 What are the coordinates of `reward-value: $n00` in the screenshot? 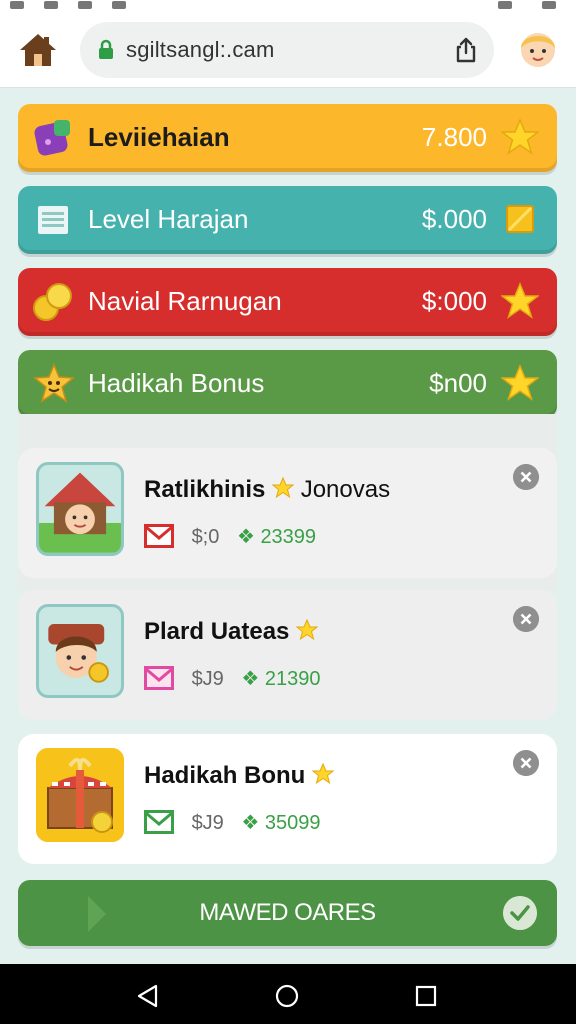 It's located at (458, 383).